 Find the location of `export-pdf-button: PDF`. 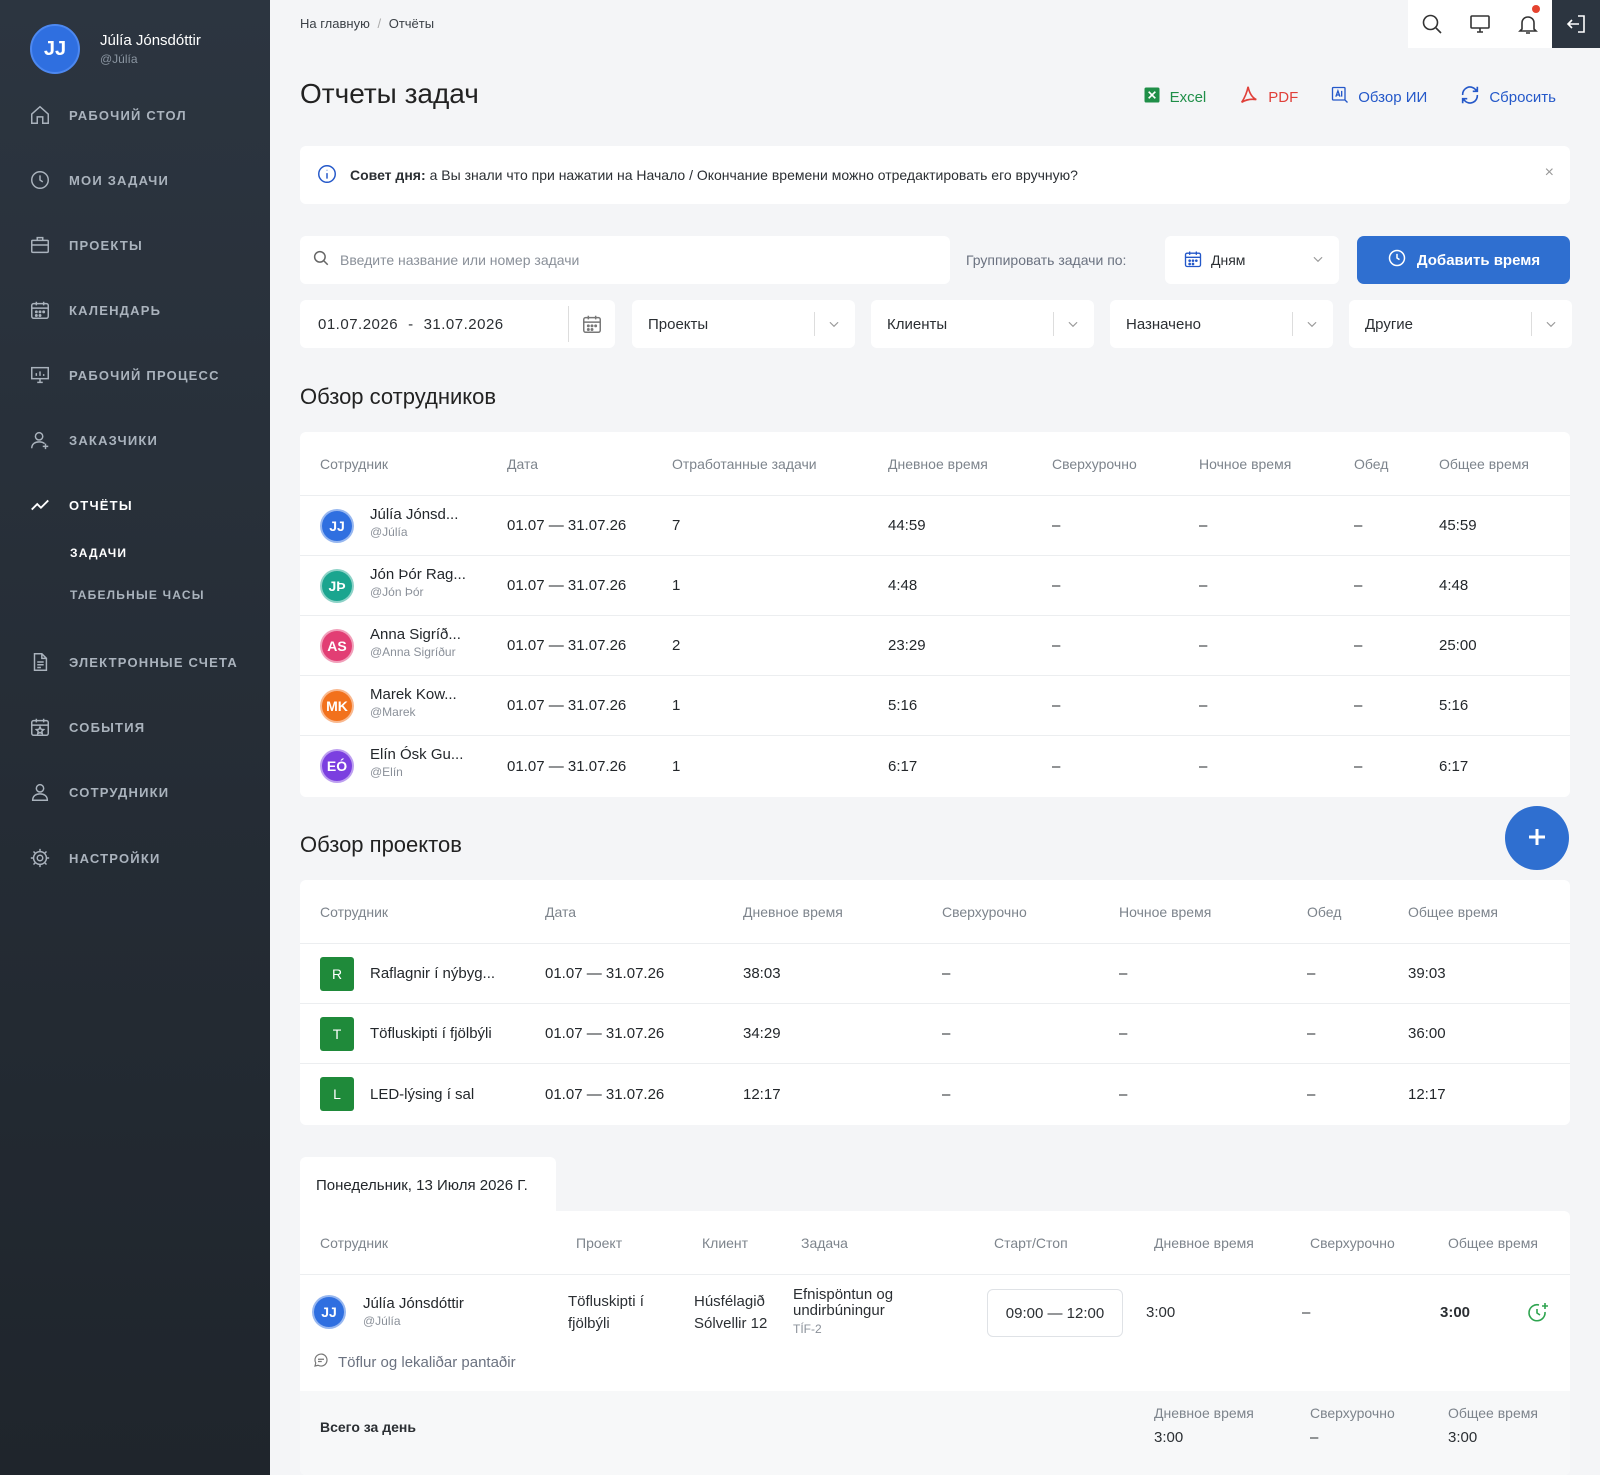

export-pdf-button: PDF is located at coordinates (1268, 97).